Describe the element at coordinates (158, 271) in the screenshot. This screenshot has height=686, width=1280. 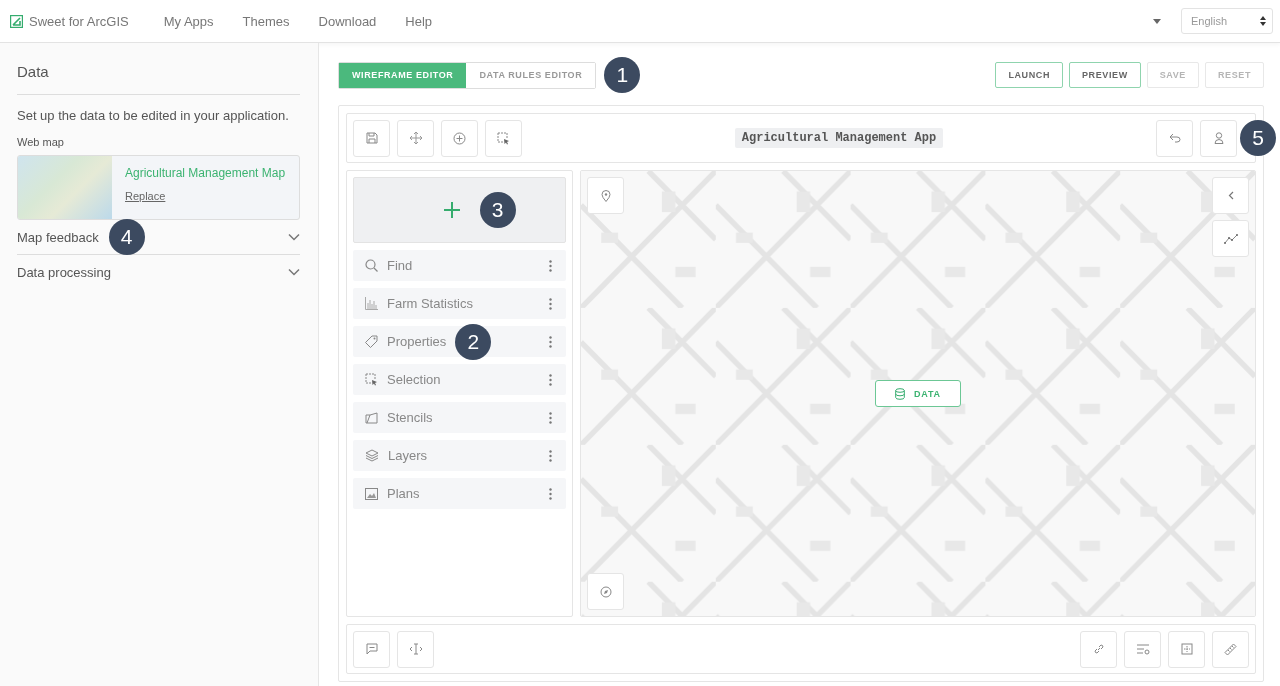
I see `accordion-header: Data processing` at that location.